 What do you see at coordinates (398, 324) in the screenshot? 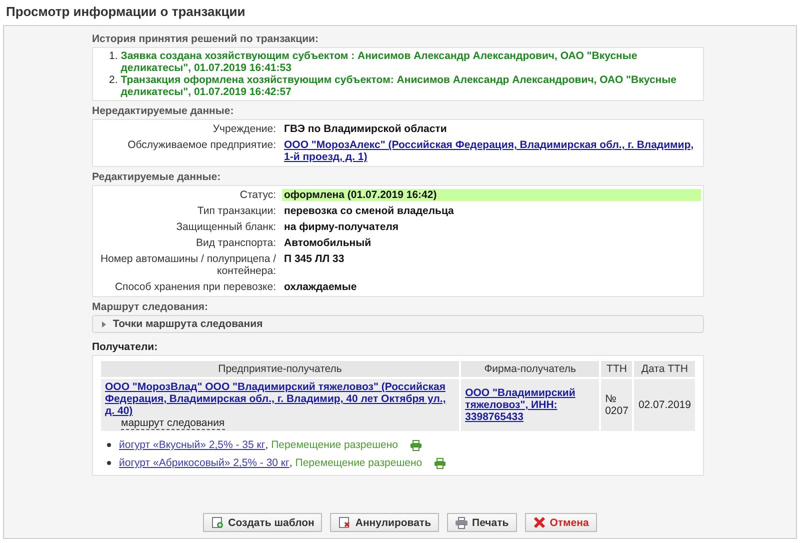
I see `route-points-toggle: Точки маршрута следования` at bounding box center [398, 324].